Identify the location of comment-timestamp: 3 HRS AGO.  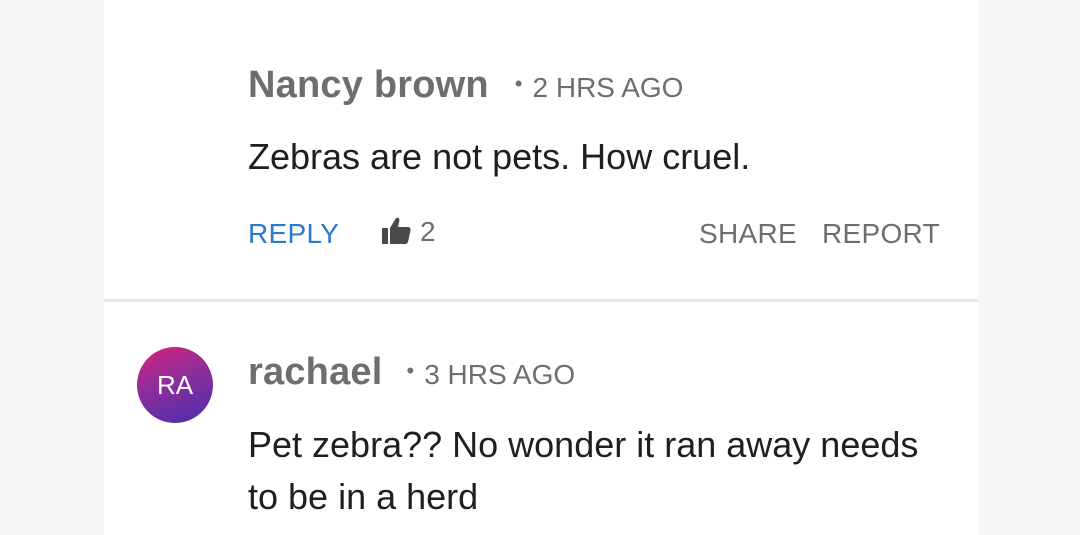
(500, 374).